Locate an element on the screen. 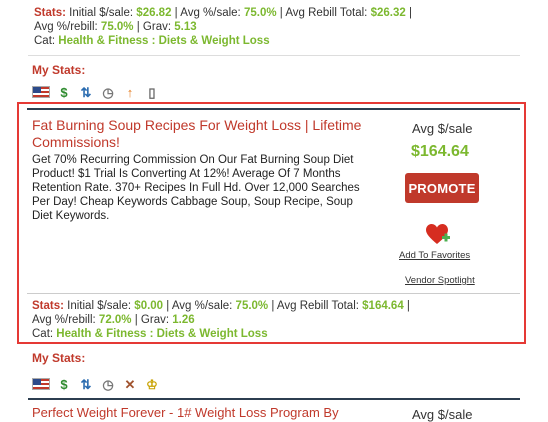  my-stats-icons: $ ⇅ ◷ ↑ ▯ is located at coordinates (96, 92).